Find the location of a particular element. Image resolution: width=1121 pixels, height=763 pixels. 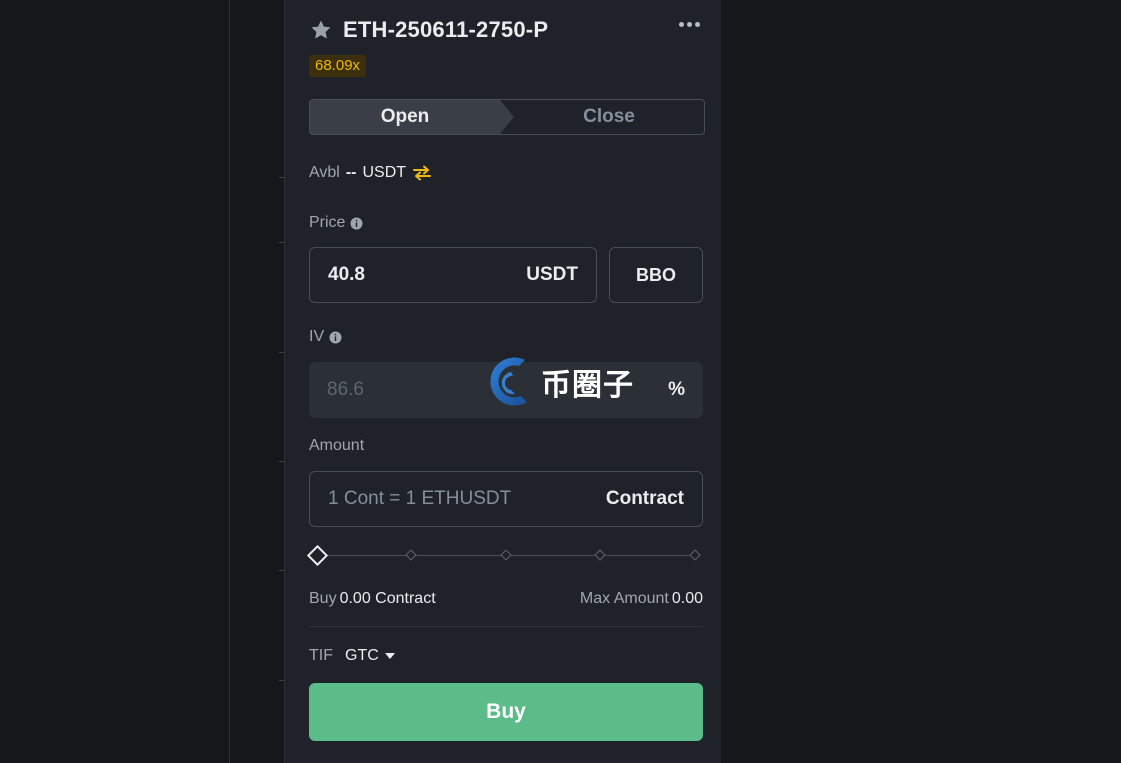

amount-input: 1 Cont = 1 ETHUSDT Contract is located at coordinates (506, 499).